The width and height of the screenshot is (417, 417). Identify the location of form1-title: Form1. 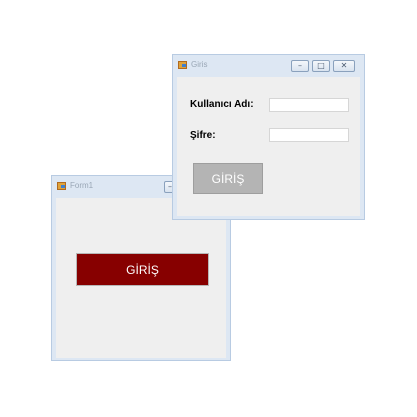
(82, 185).